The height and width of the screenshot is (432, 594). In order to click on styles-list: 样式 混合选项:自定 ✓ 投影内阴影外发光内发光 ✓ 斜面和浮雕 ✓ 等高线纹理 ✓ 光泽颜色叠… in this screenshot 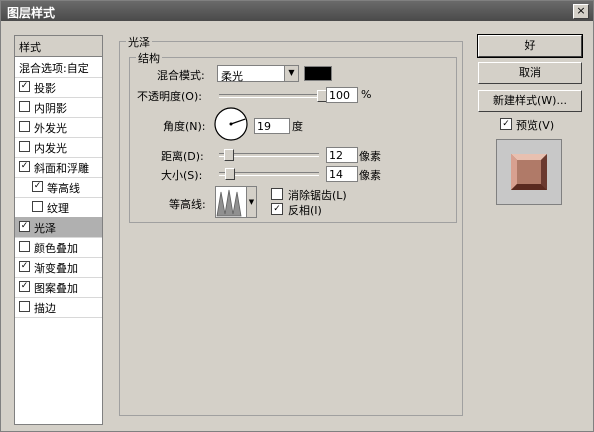, I will do `click(58, 230)`.